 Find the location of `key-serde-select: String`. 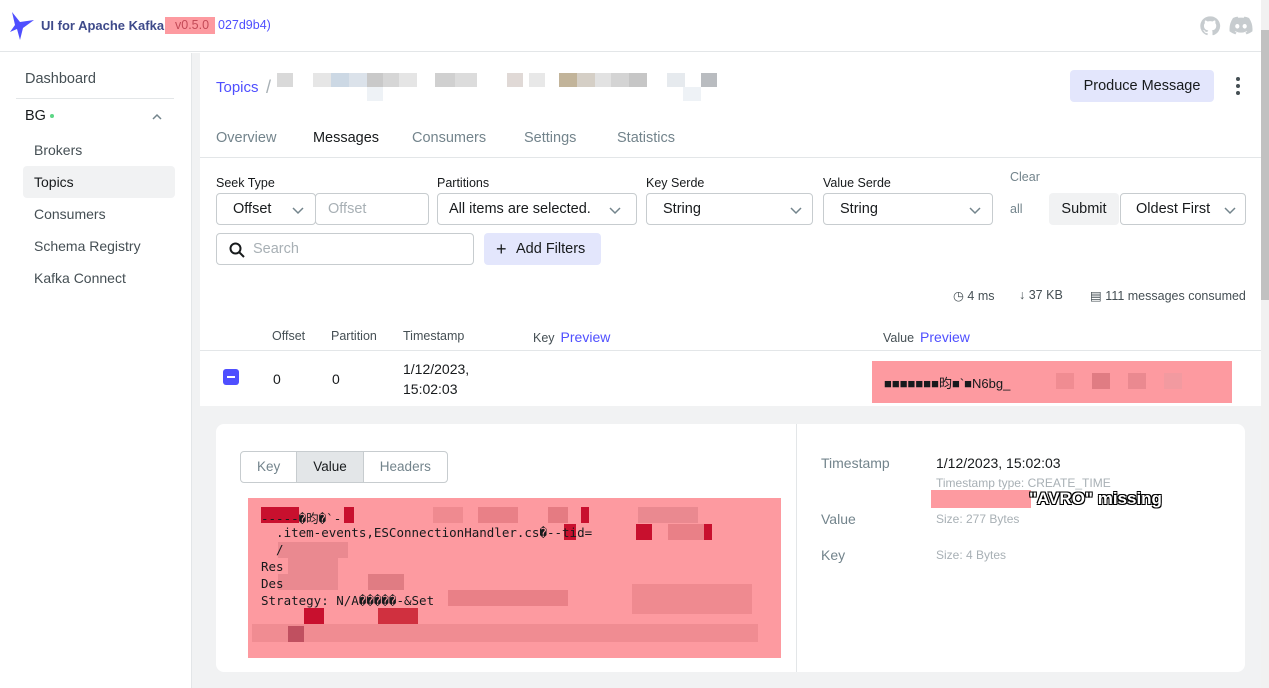

key-serde-select: String is located at coordinates (729, 209).